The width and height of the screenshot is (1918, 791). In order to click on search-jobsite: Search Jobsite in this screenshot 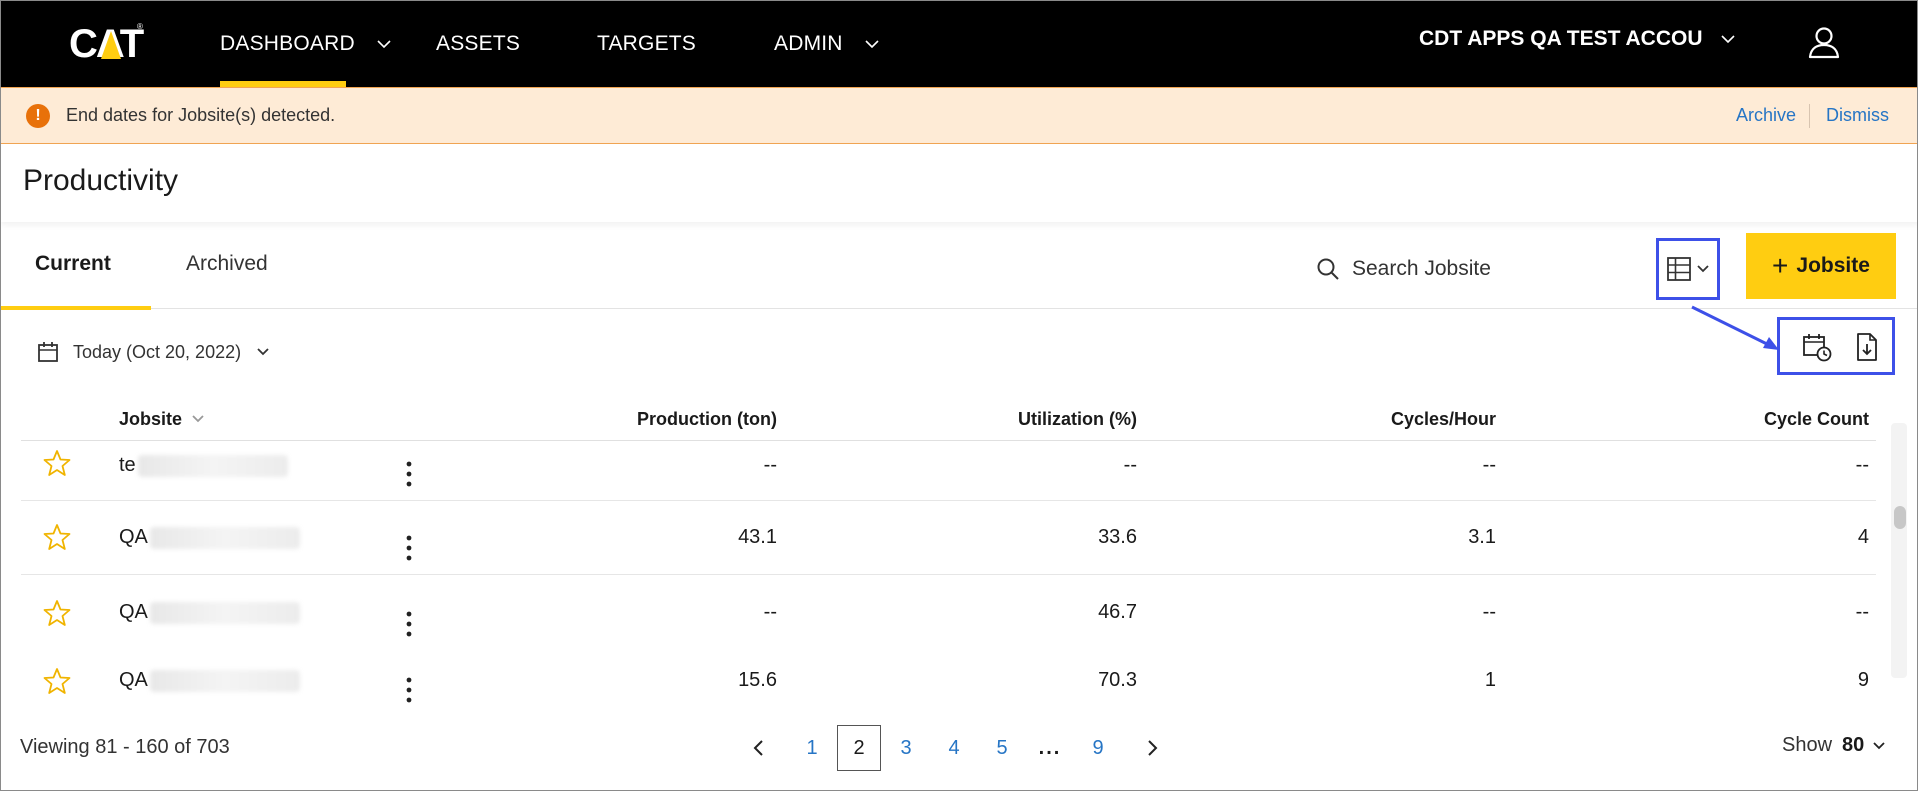, I will do `click(1403, 269)`.